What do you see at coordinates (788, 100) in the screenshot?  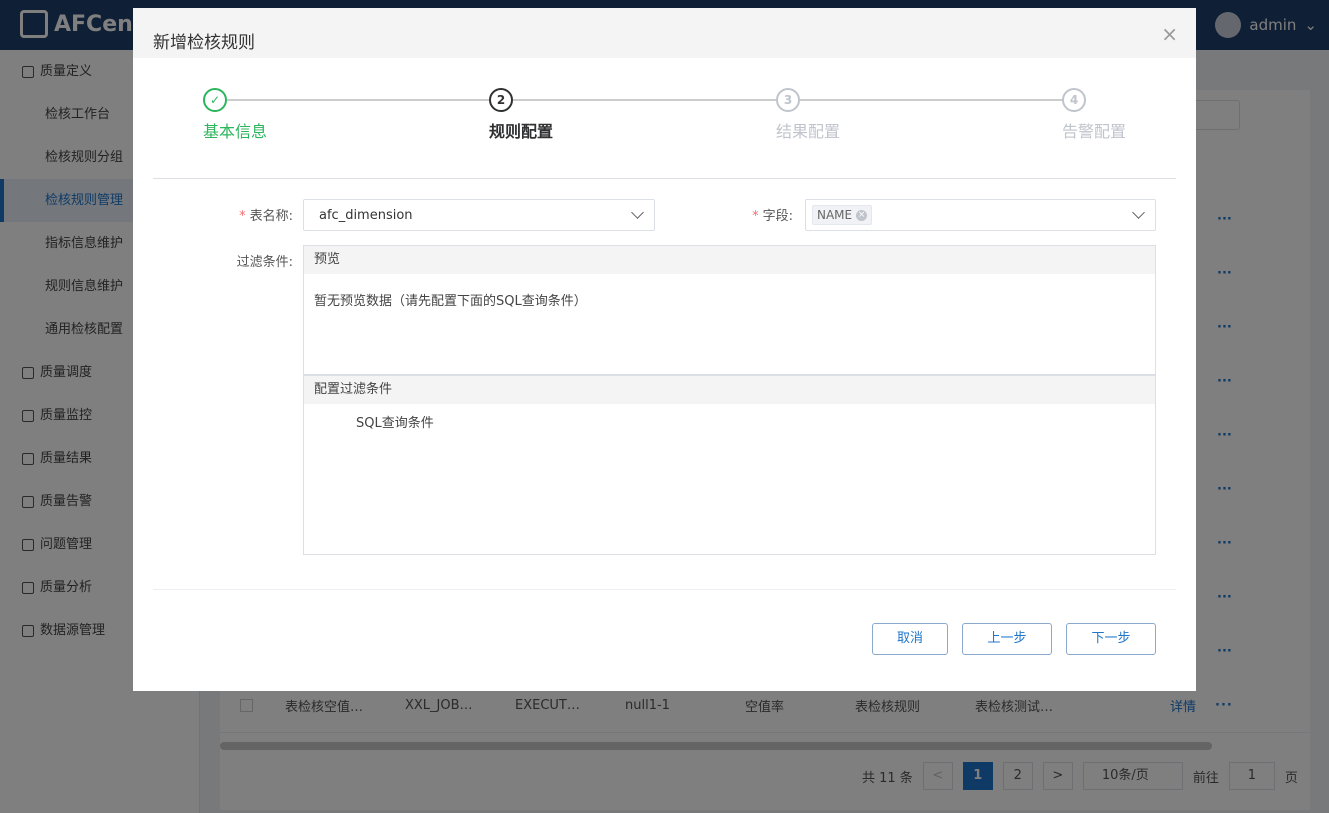 I see `step-number: 3` at bounding box center [788, 100].